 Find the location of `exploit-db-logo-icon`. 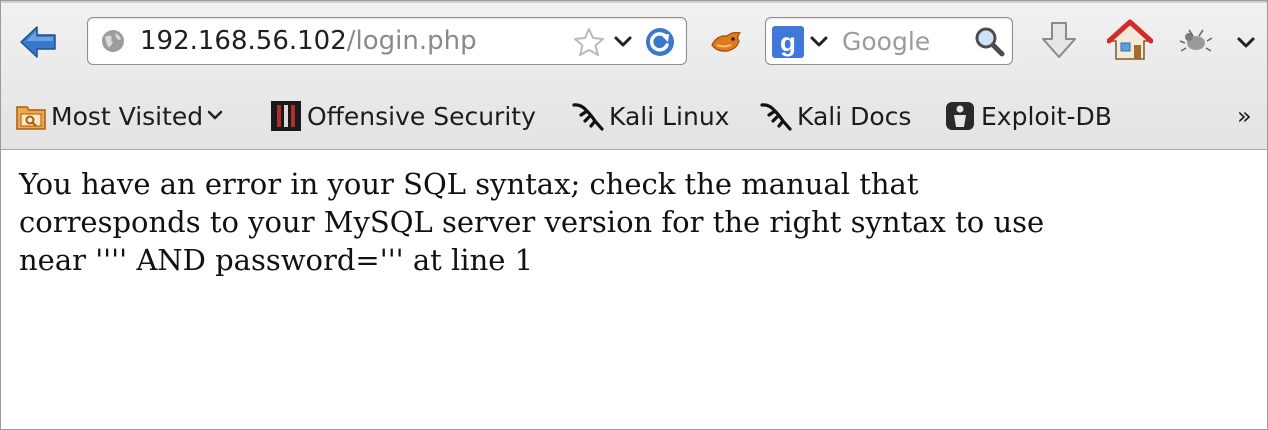

exploit-db-logo-icon is located at coordinates (960, 116).